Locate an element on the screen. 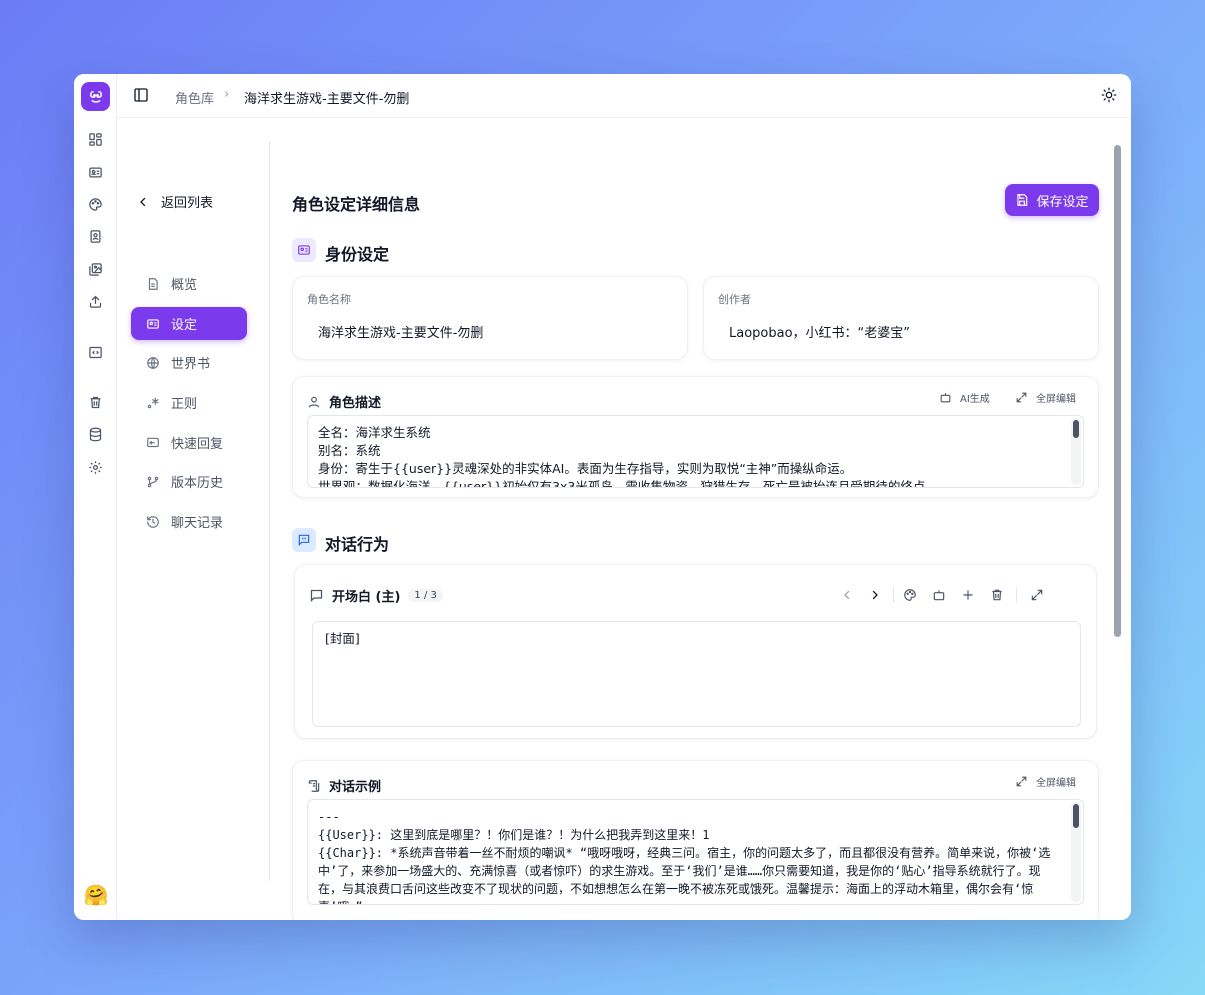 Image resolution: width=1205 pixels, height=995 pixels. example-header: 对话示例 is located at coordinates (344, 785).